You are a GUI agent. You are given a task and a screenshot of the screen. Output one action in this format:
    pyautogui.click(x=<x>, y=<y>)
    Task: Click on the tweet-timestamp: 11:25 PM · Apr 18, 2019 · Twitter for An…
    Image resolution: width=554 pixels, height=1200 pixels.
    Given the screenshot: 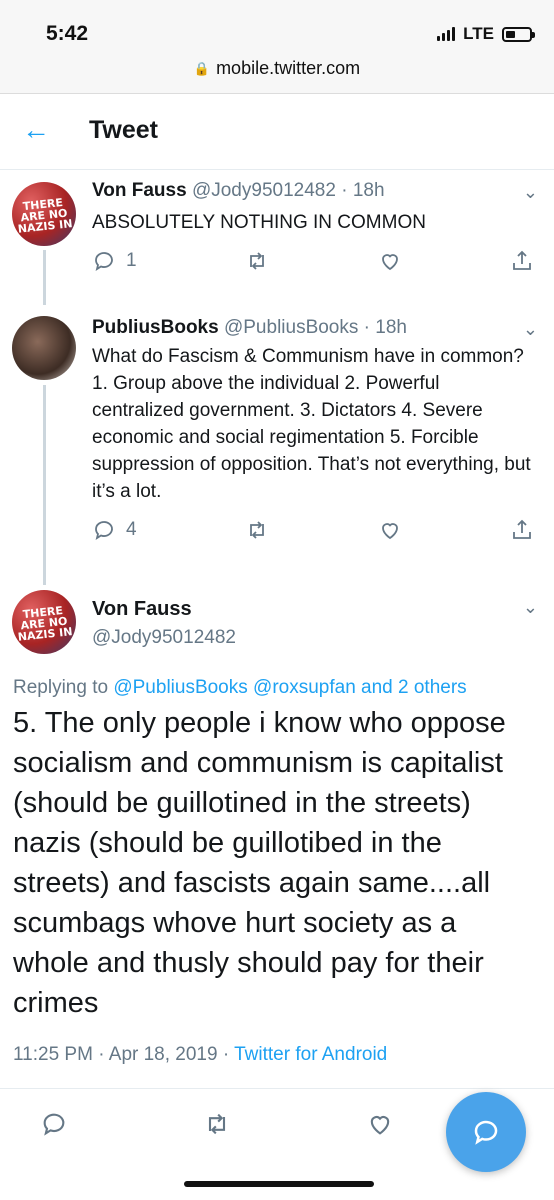 What is the action you would take?
    pyautogui.click(x=200, y=1054)
    